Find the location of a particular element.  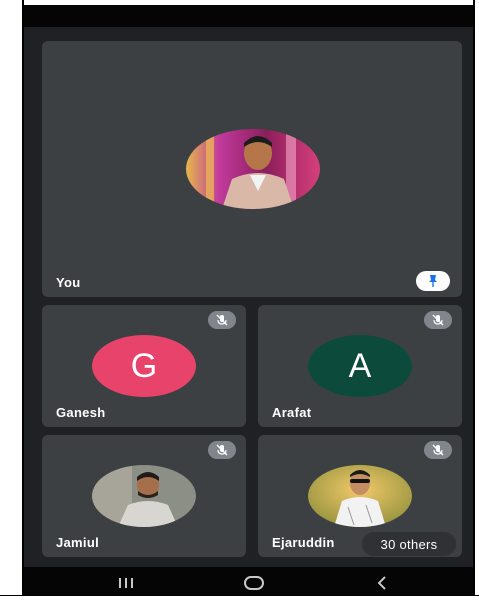

participant-name-arafat: Arafat is located at coordinates (292, 412).